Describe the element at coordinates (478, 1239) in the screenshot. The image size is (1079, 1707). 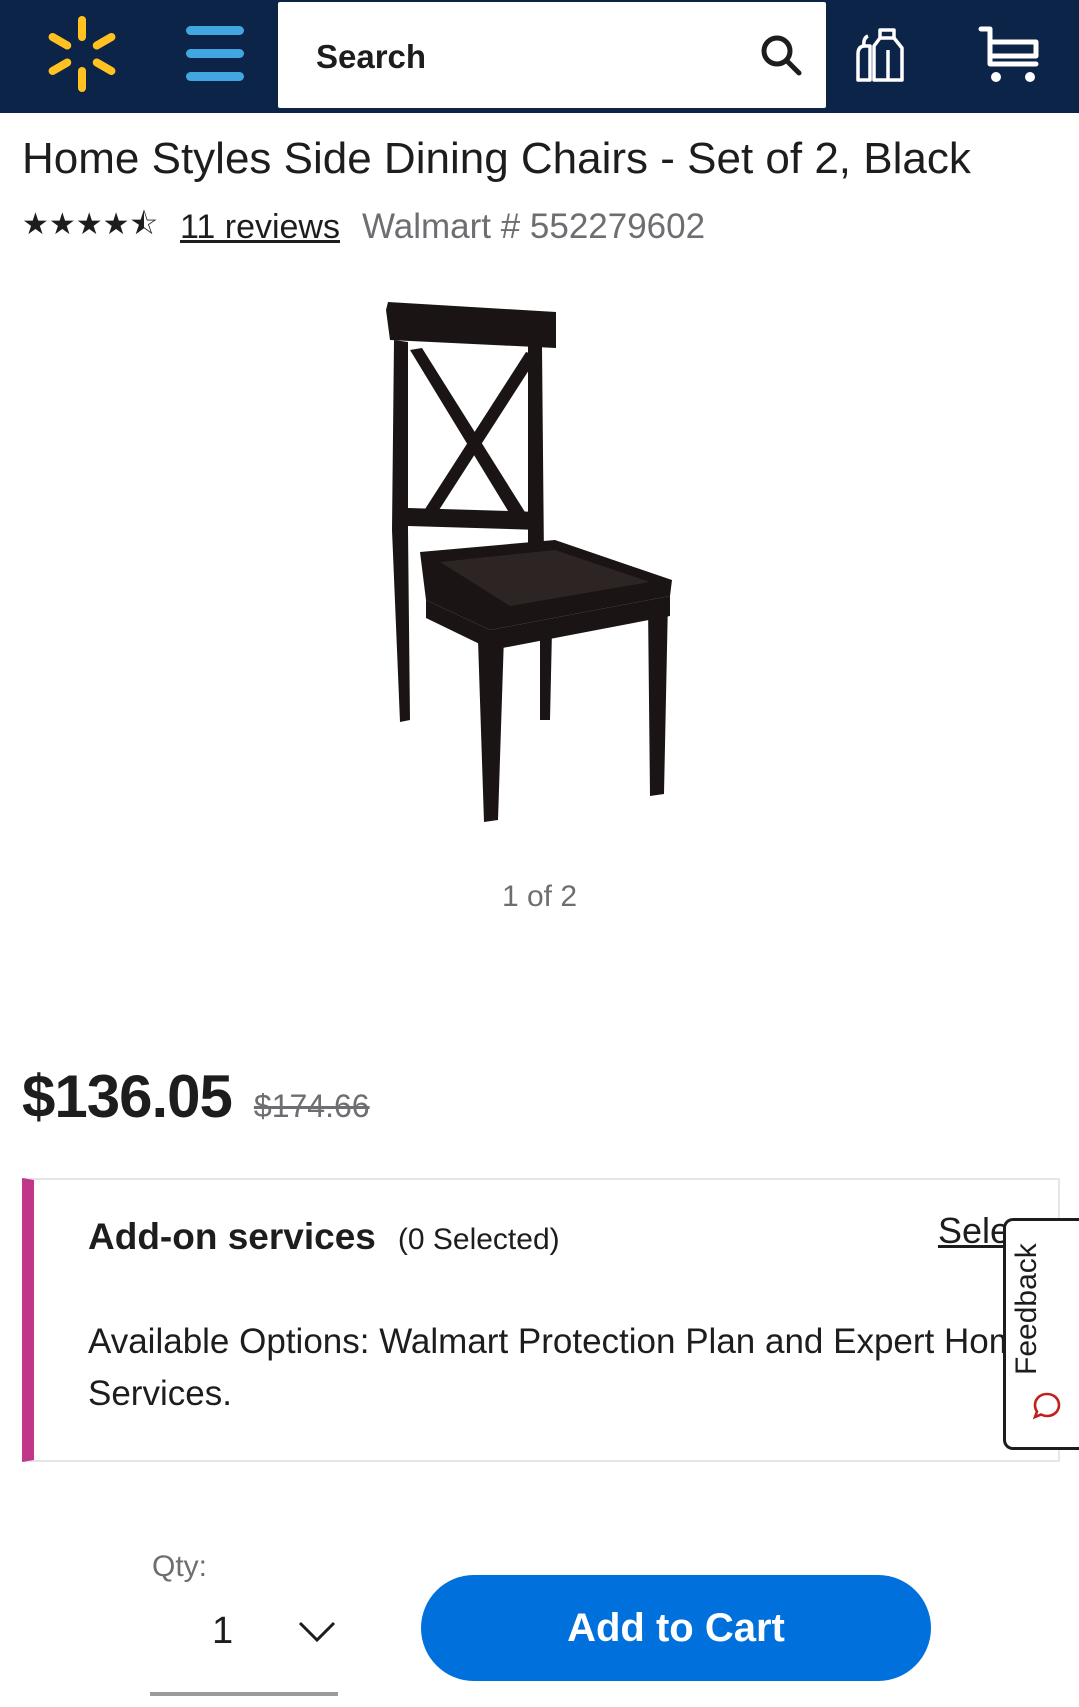
I see `addon-selected-count: (0 Selected)` at that location.